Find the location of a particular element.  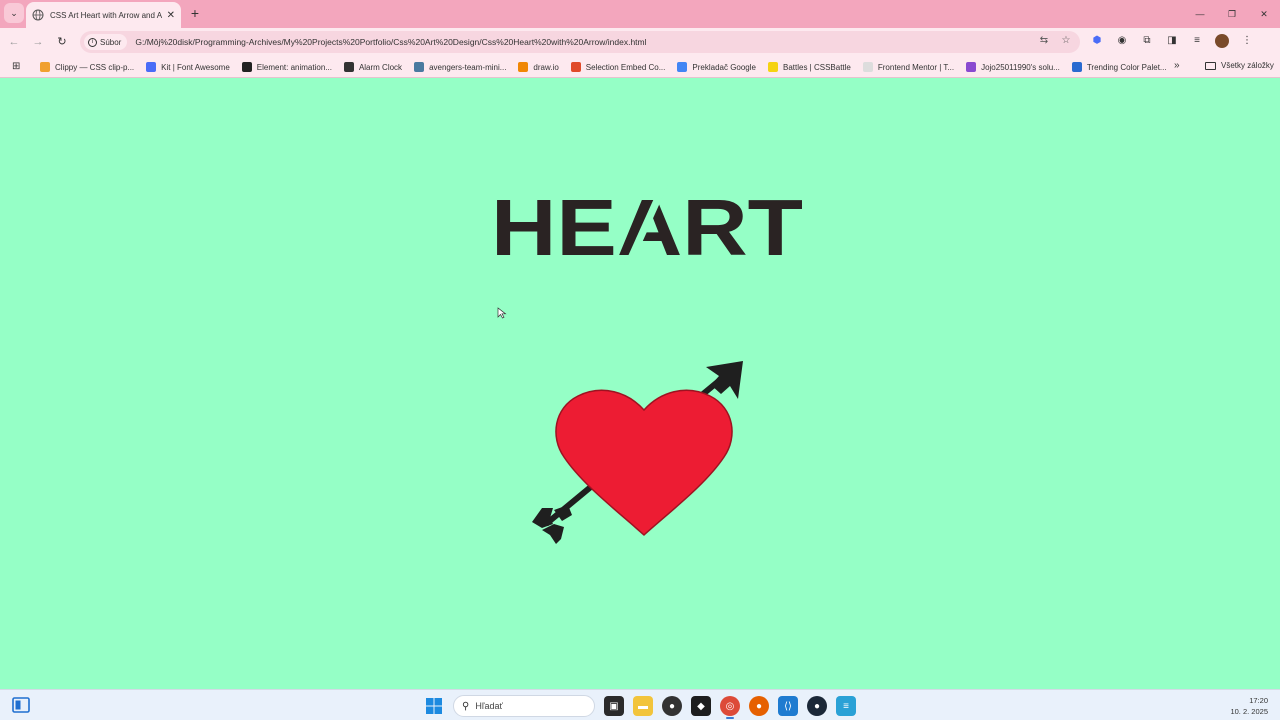

heart-arrow-art is located at coordinates (637, 452).